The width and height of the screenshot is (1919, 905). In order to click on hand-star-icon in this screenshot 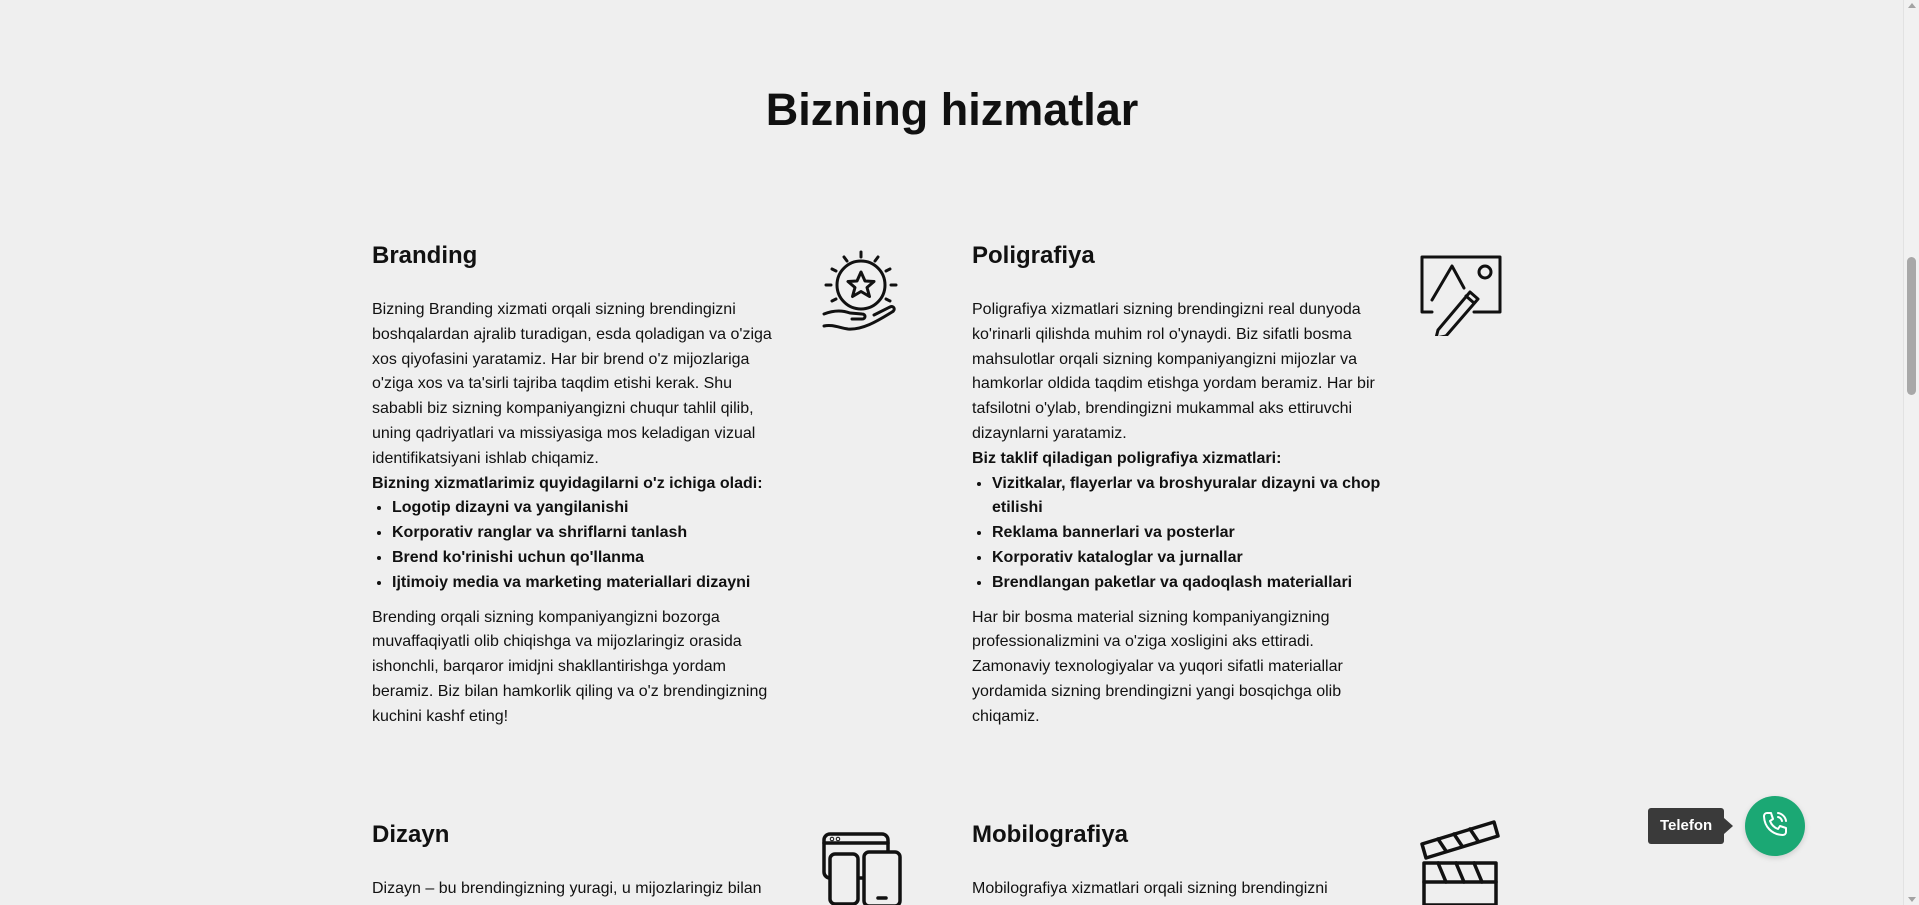, I will do `click(861, 291)`.